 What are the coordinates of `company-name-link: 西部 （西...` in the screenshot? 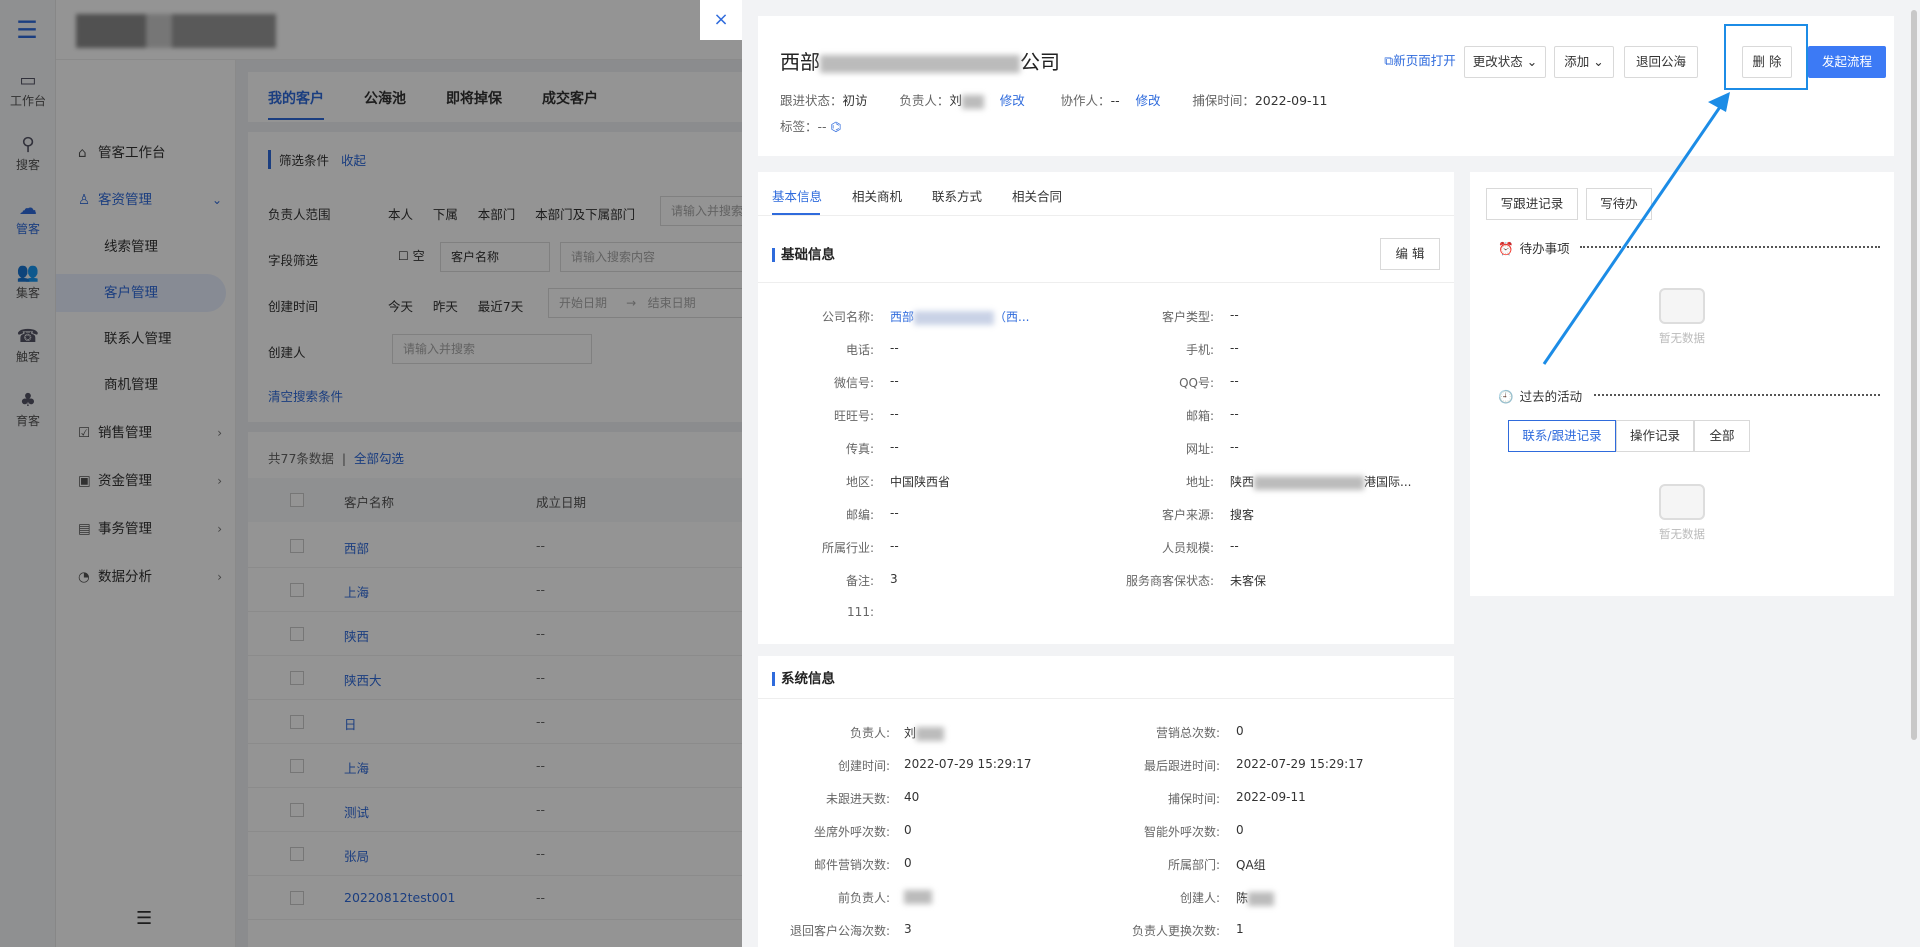 It's located at (959, 316).